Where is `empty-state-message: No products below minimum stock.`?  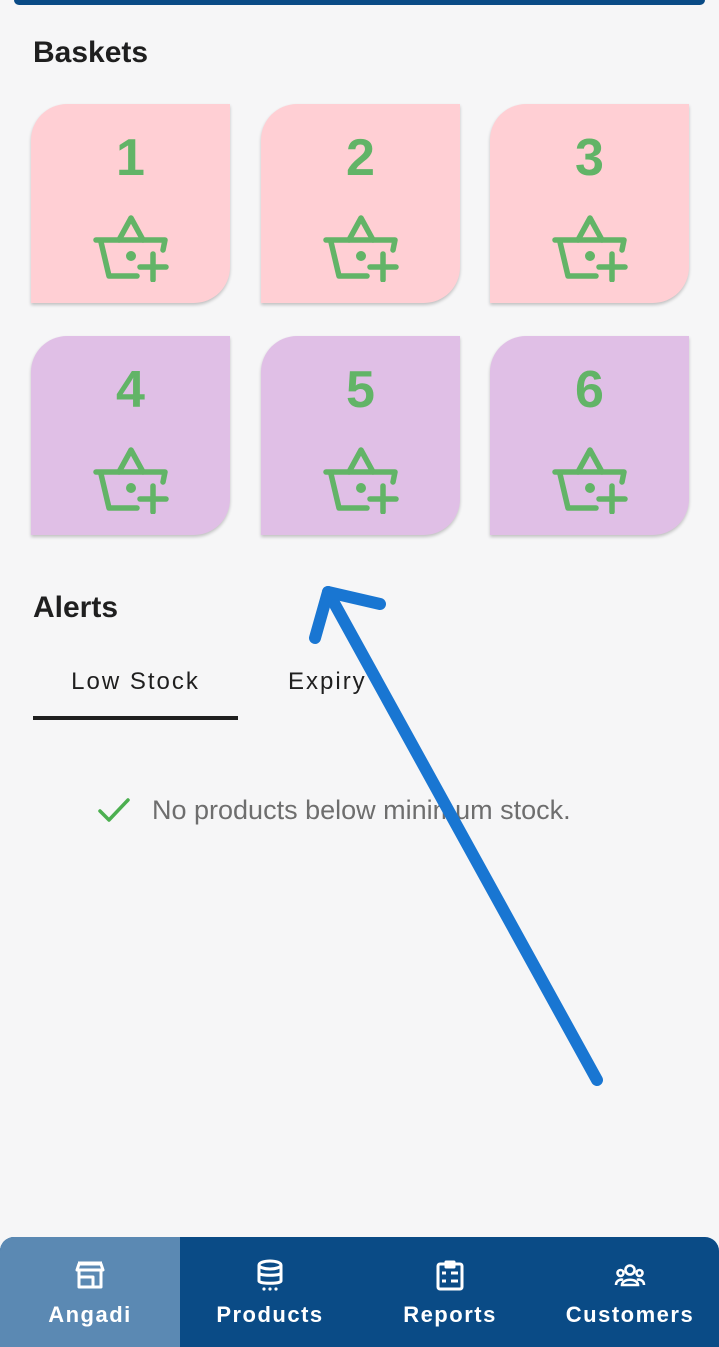
empty-state-message: No products below minimum stock. is located at coordinates (333, 810).